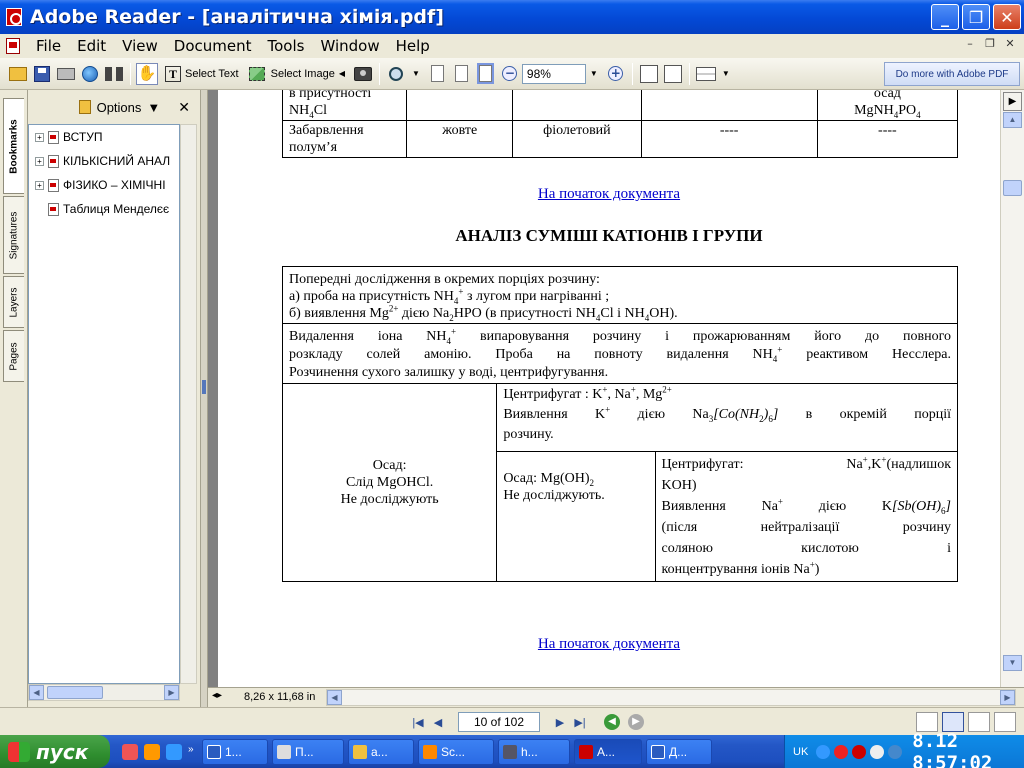 The width and height of the screenshot is (1024, 768). I want to click on bookmark-page-icon, so click(53, 161).